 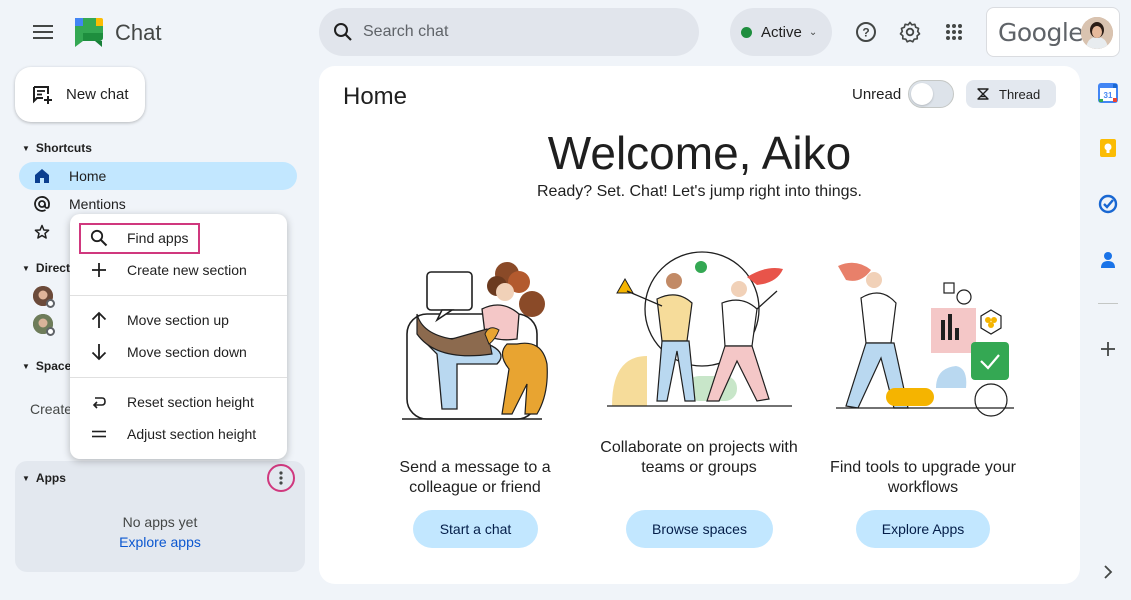 I want to click on explore-apps-link: Explore apps, so click(x=160, y=542).